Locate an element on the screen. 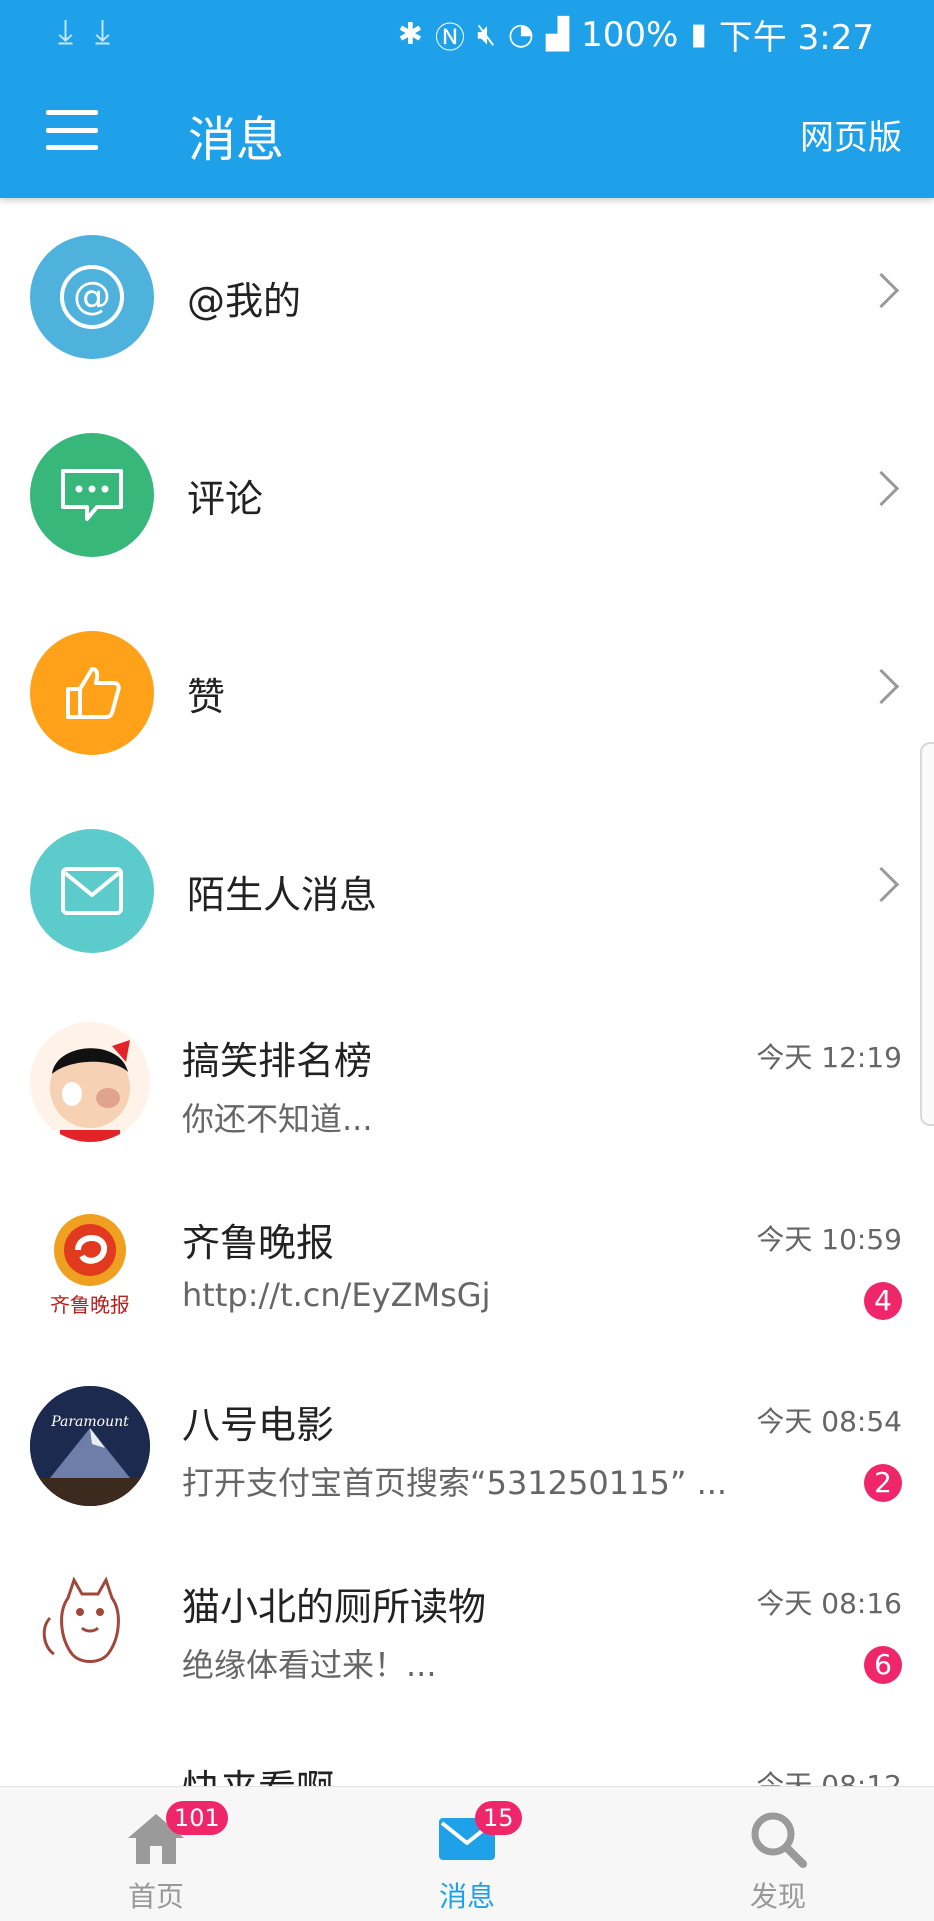 Image resolution: width=934 pixels, height=1921 pixels. conversation-name: 齐鲁晚报 is located at coordinates (258, 1243).